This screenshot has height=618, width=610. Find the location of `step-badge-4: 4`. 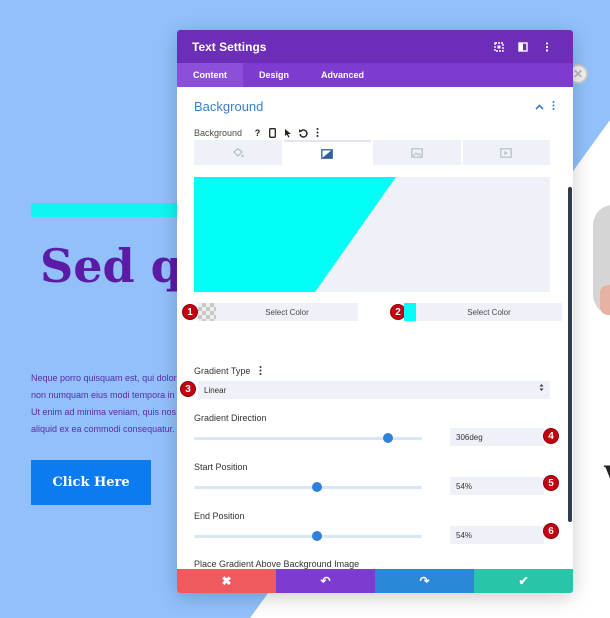

step-badge-4: 4 is located at coordinates (551, 436).